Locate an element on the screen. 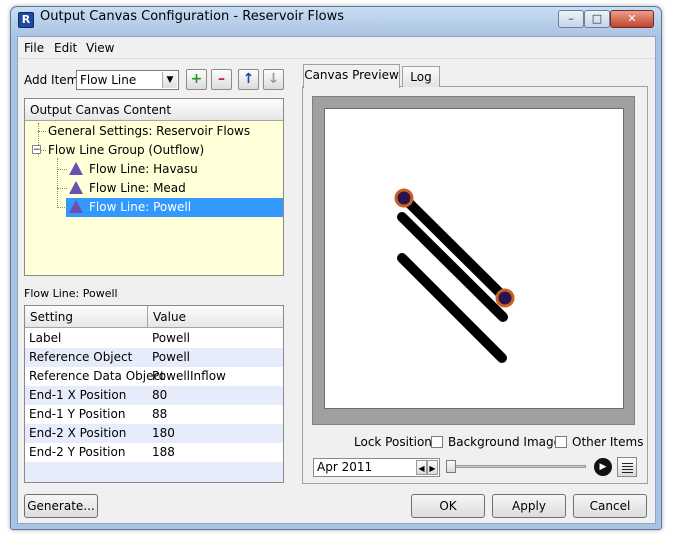 This screenshot has width=676, height=543. apply-button: Apply is located at coordinates (529, 506).